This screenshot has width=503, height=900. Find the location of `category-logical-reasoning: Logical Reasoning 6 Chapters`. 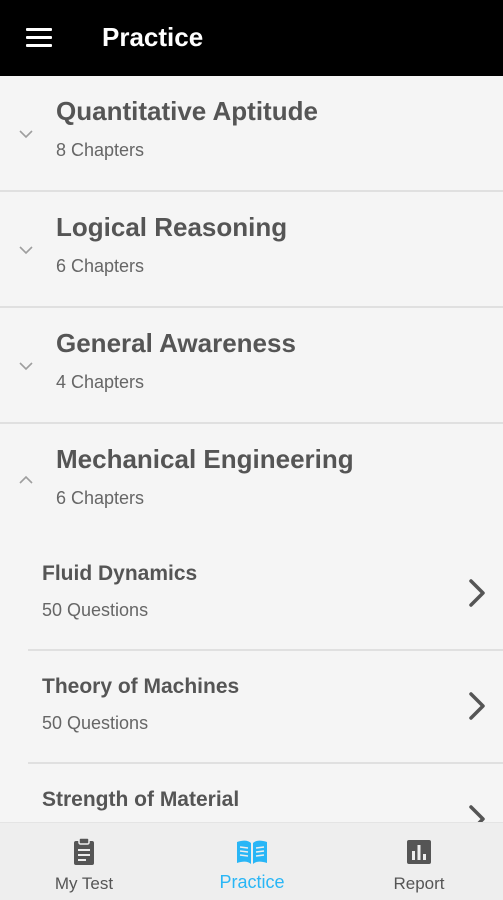

category-logical-reasoning: Logical Reasoning 6 Chapters is located at coordinates (251, 250).